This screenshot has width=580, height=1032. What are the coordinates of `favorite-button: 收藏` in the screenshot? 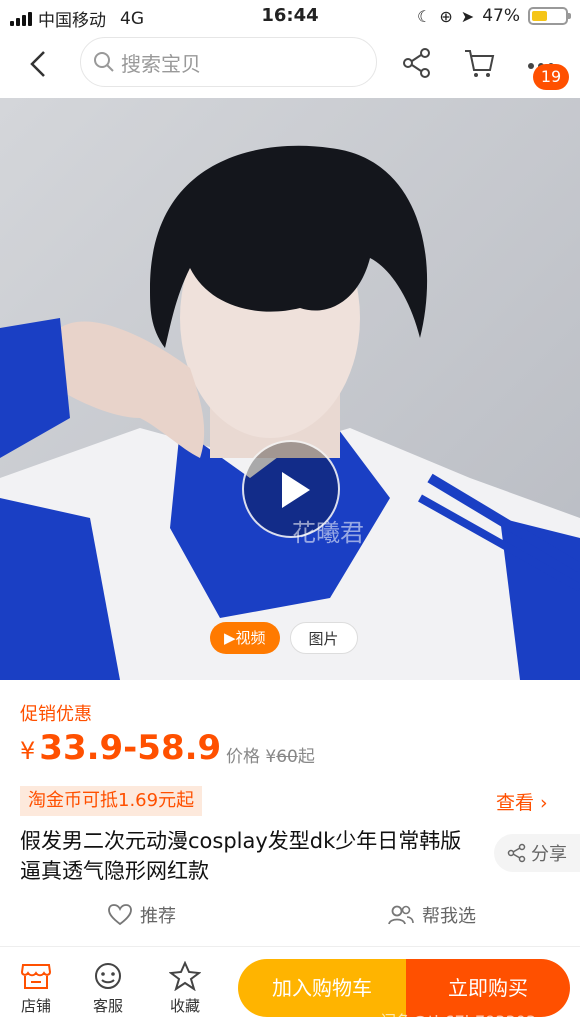 It's located at (185, 988).